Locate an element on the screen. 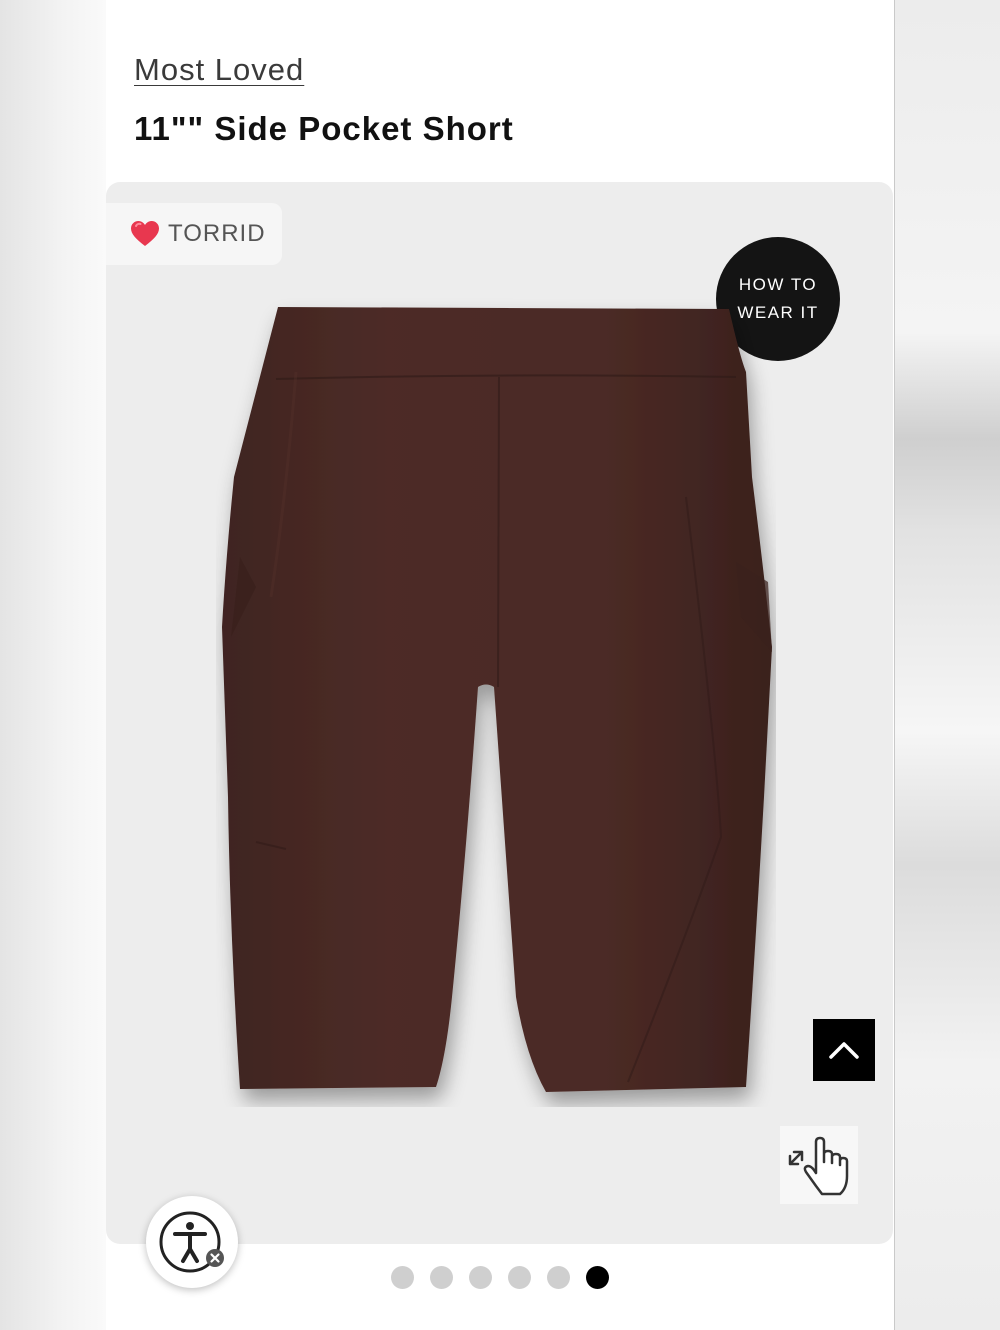 The height and width of the screenshot is (1330, 1000). background-right is located at coordinates (947, 665).